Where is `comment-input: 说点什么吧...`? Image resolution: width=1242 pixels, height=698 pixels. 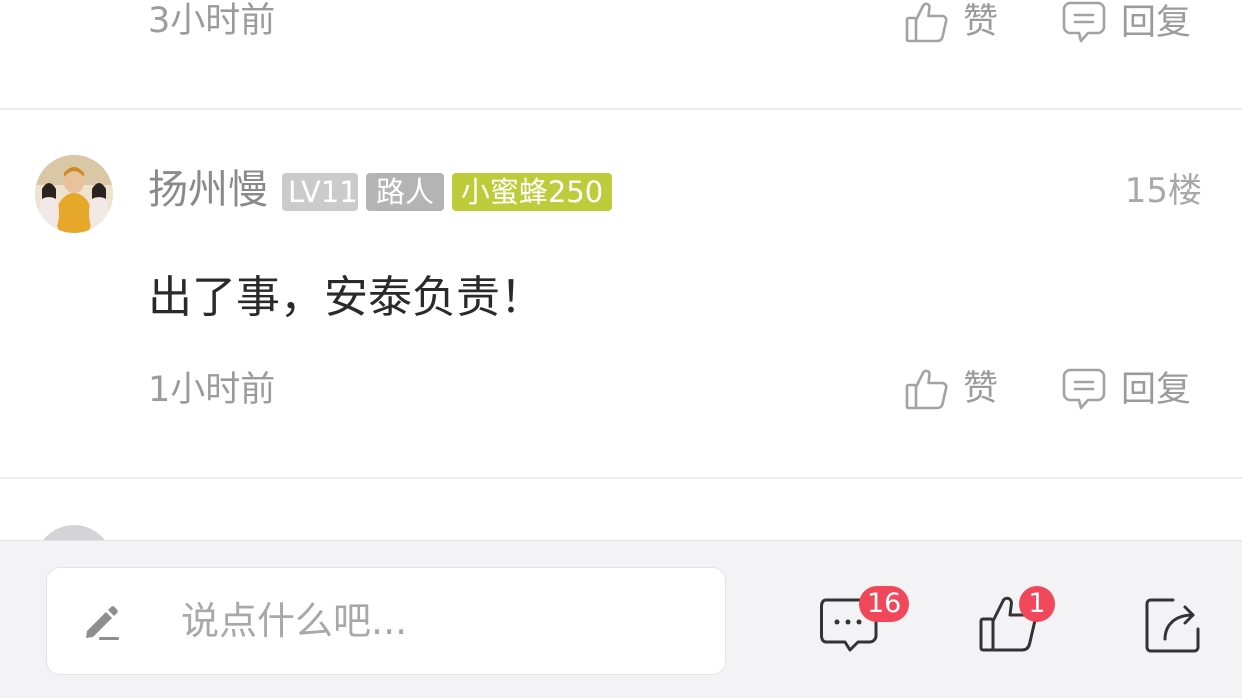
comment-input: 说点什么吧... is located at coordinates (386, 621).